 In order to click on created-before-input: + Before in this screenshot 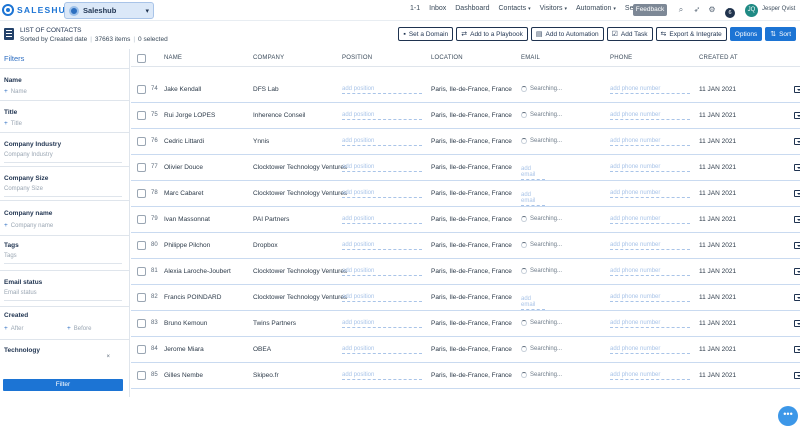, I will do `click(92, 328)`.